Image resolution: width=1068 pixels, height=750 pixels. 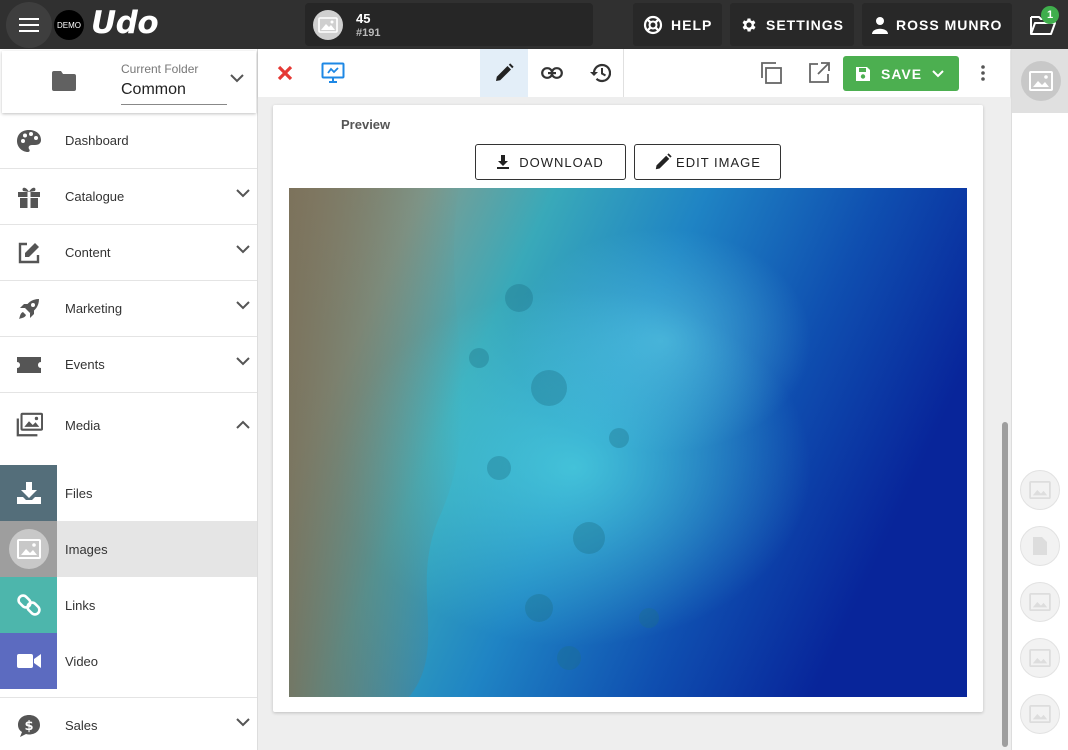 What do you see at coordinates (749, 24) in the screenshot?
I see `gear-icon` at bounding box center [749, 24].